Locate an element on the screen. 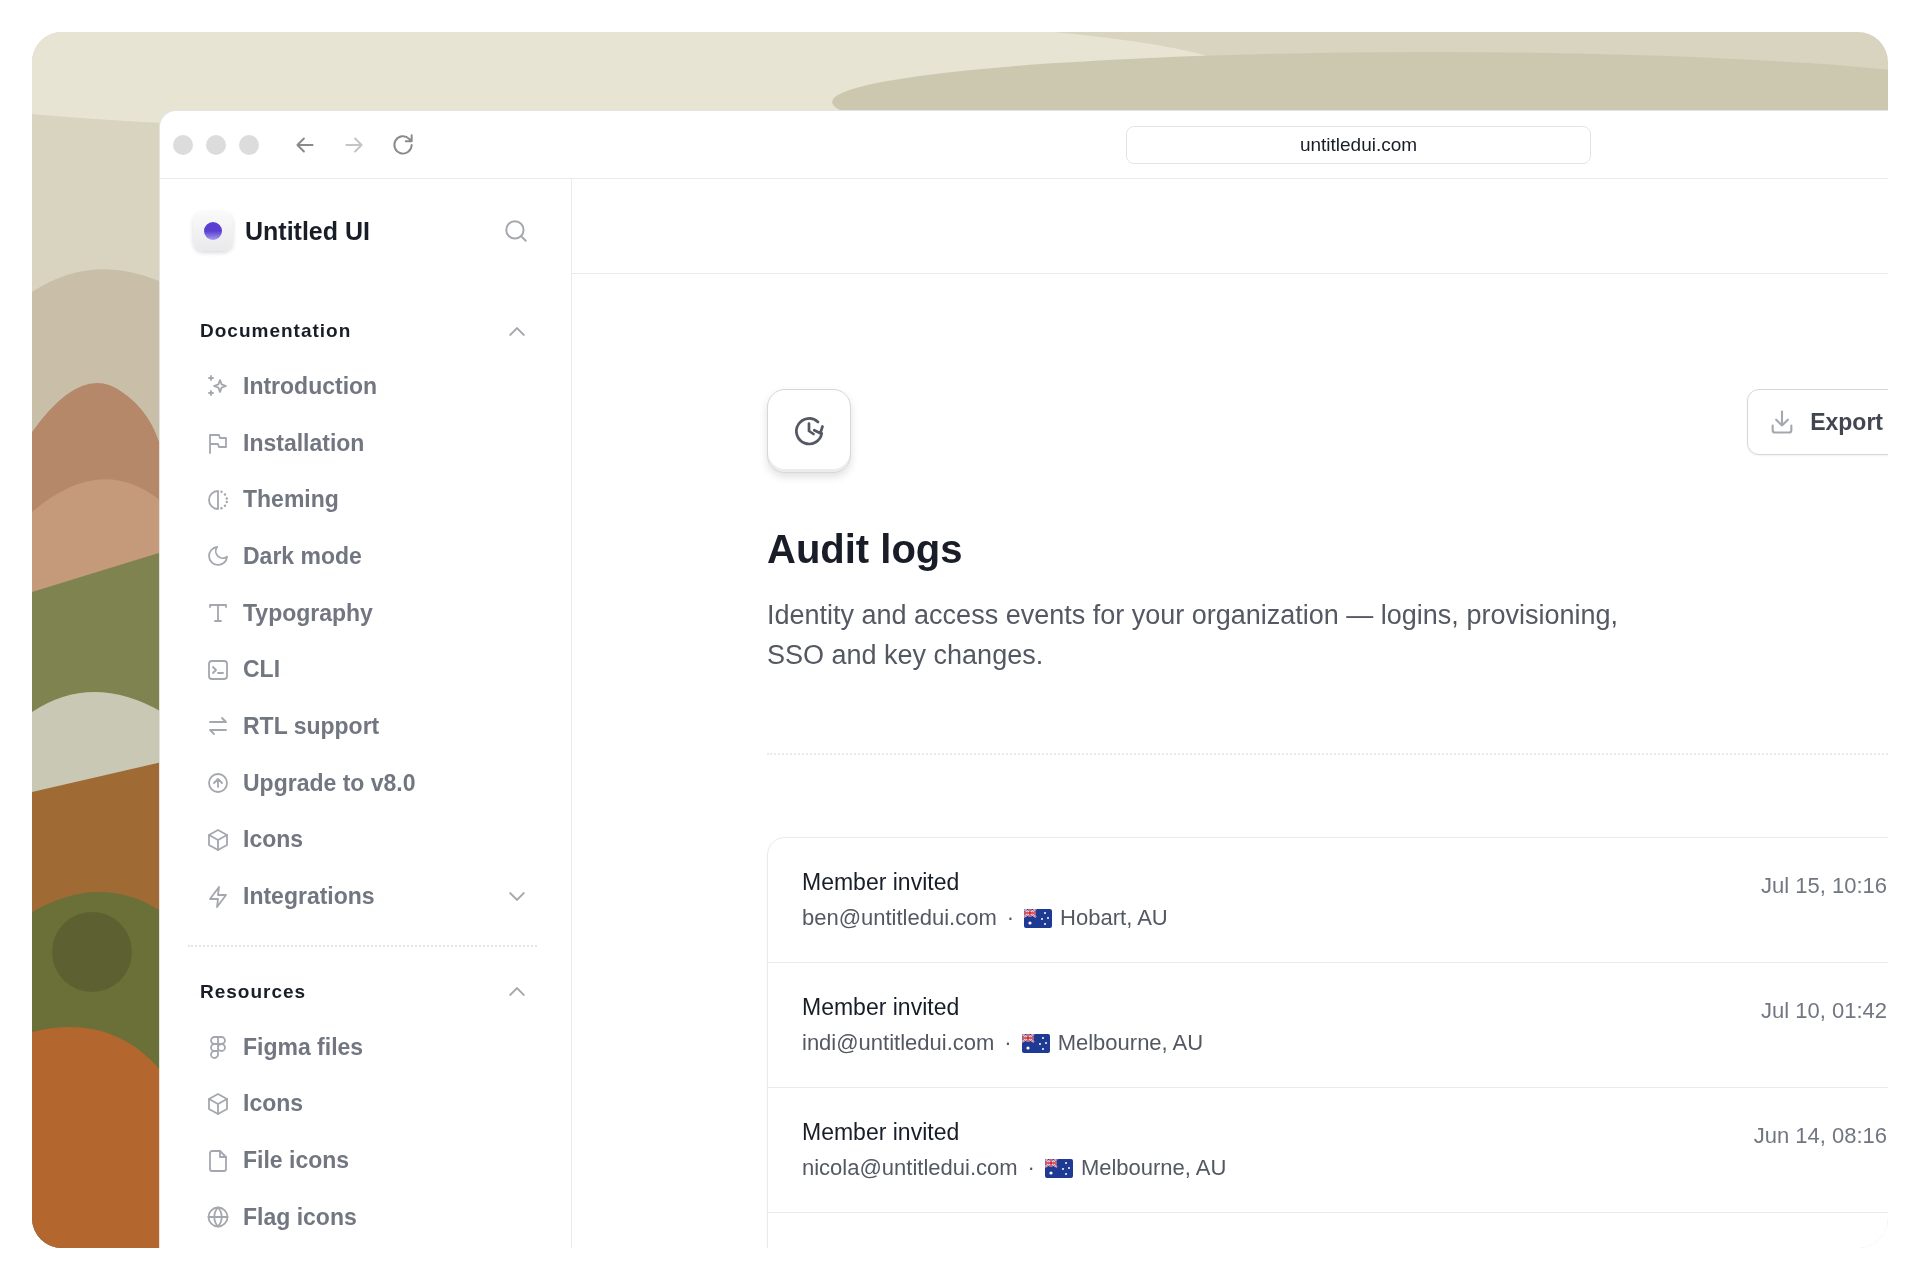  sidebar-item: Upgrade to v8.0 is located at coordinates (362, 783).